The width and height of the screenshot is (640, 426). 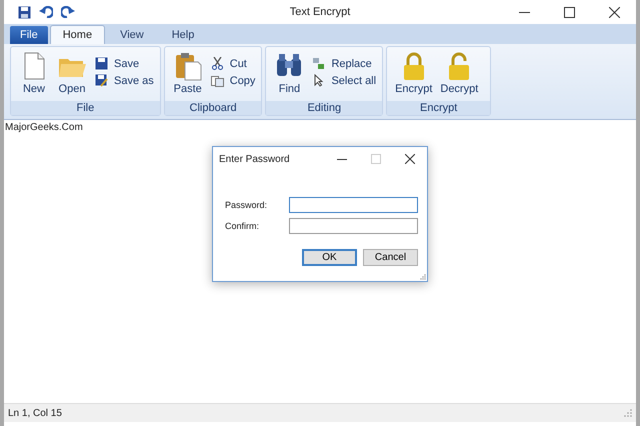 I want to click on ribbon-tab: Help, so click(x=183, y=34).